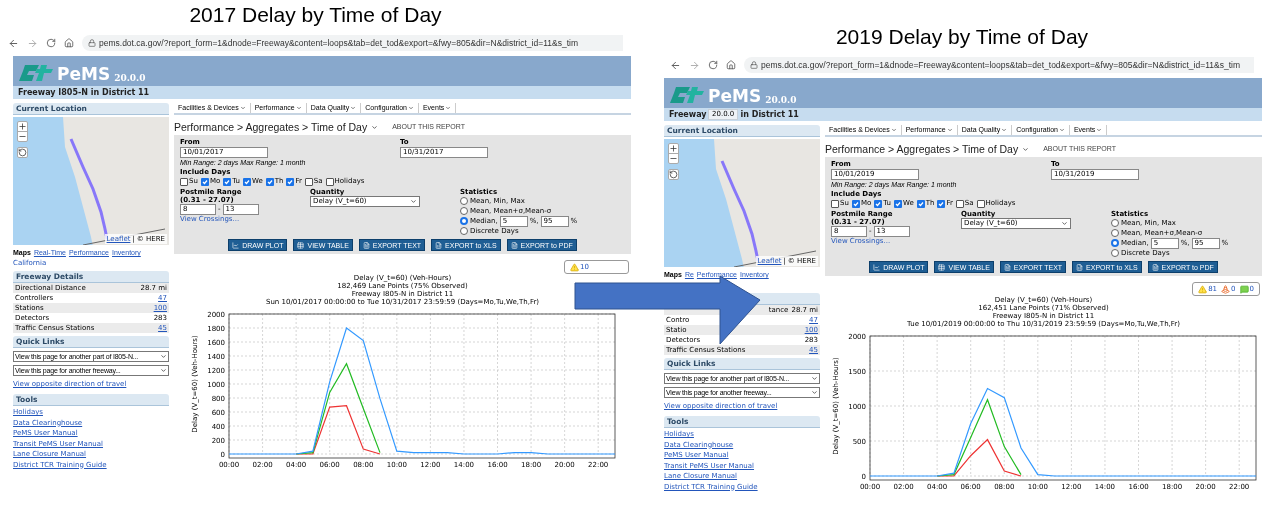  What do you see at coordinates (84, 92) in the screenshot?
I see `freeway-heading: Freeway I805-N in District 11` at bounding box center [84, 92].